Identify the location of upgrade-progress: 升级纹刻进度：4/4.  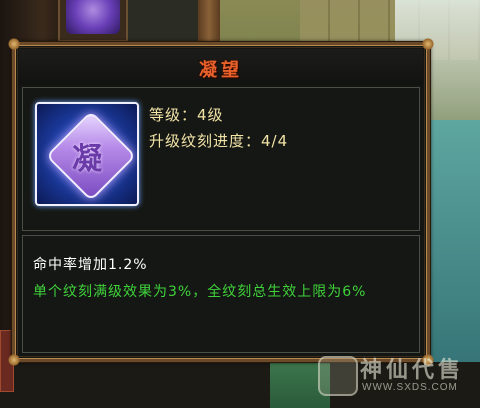
(219, 141).